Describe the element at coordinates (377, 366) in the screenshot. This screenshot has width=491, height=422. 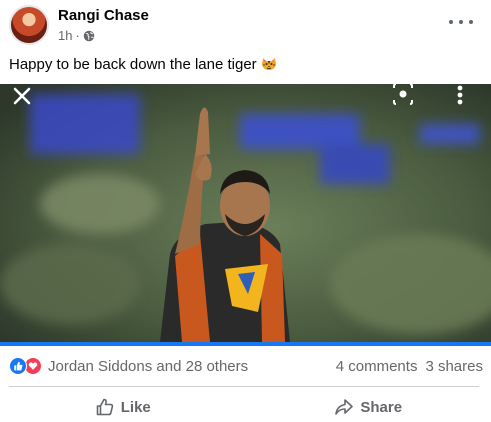
I see `comments-count: 4 comments` at that location.